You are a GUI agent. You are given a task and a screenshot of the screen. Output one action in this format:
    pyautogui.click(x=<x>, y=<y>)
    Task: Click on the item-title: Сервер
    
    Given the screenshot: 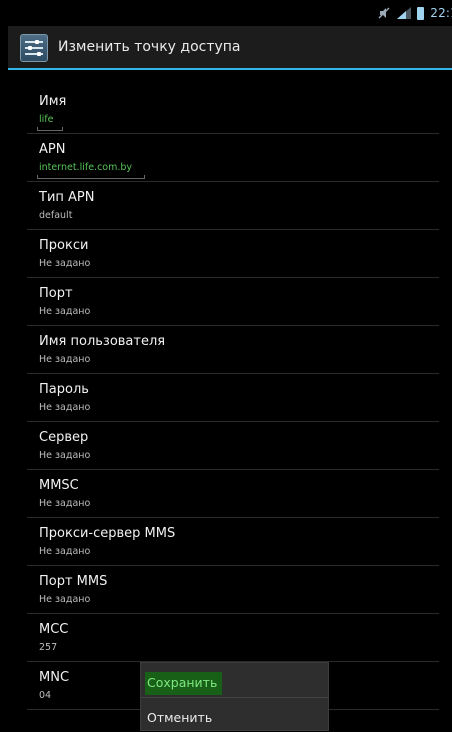 What is the action you would take?
    pyautogui.click(x=64, y=437)
    